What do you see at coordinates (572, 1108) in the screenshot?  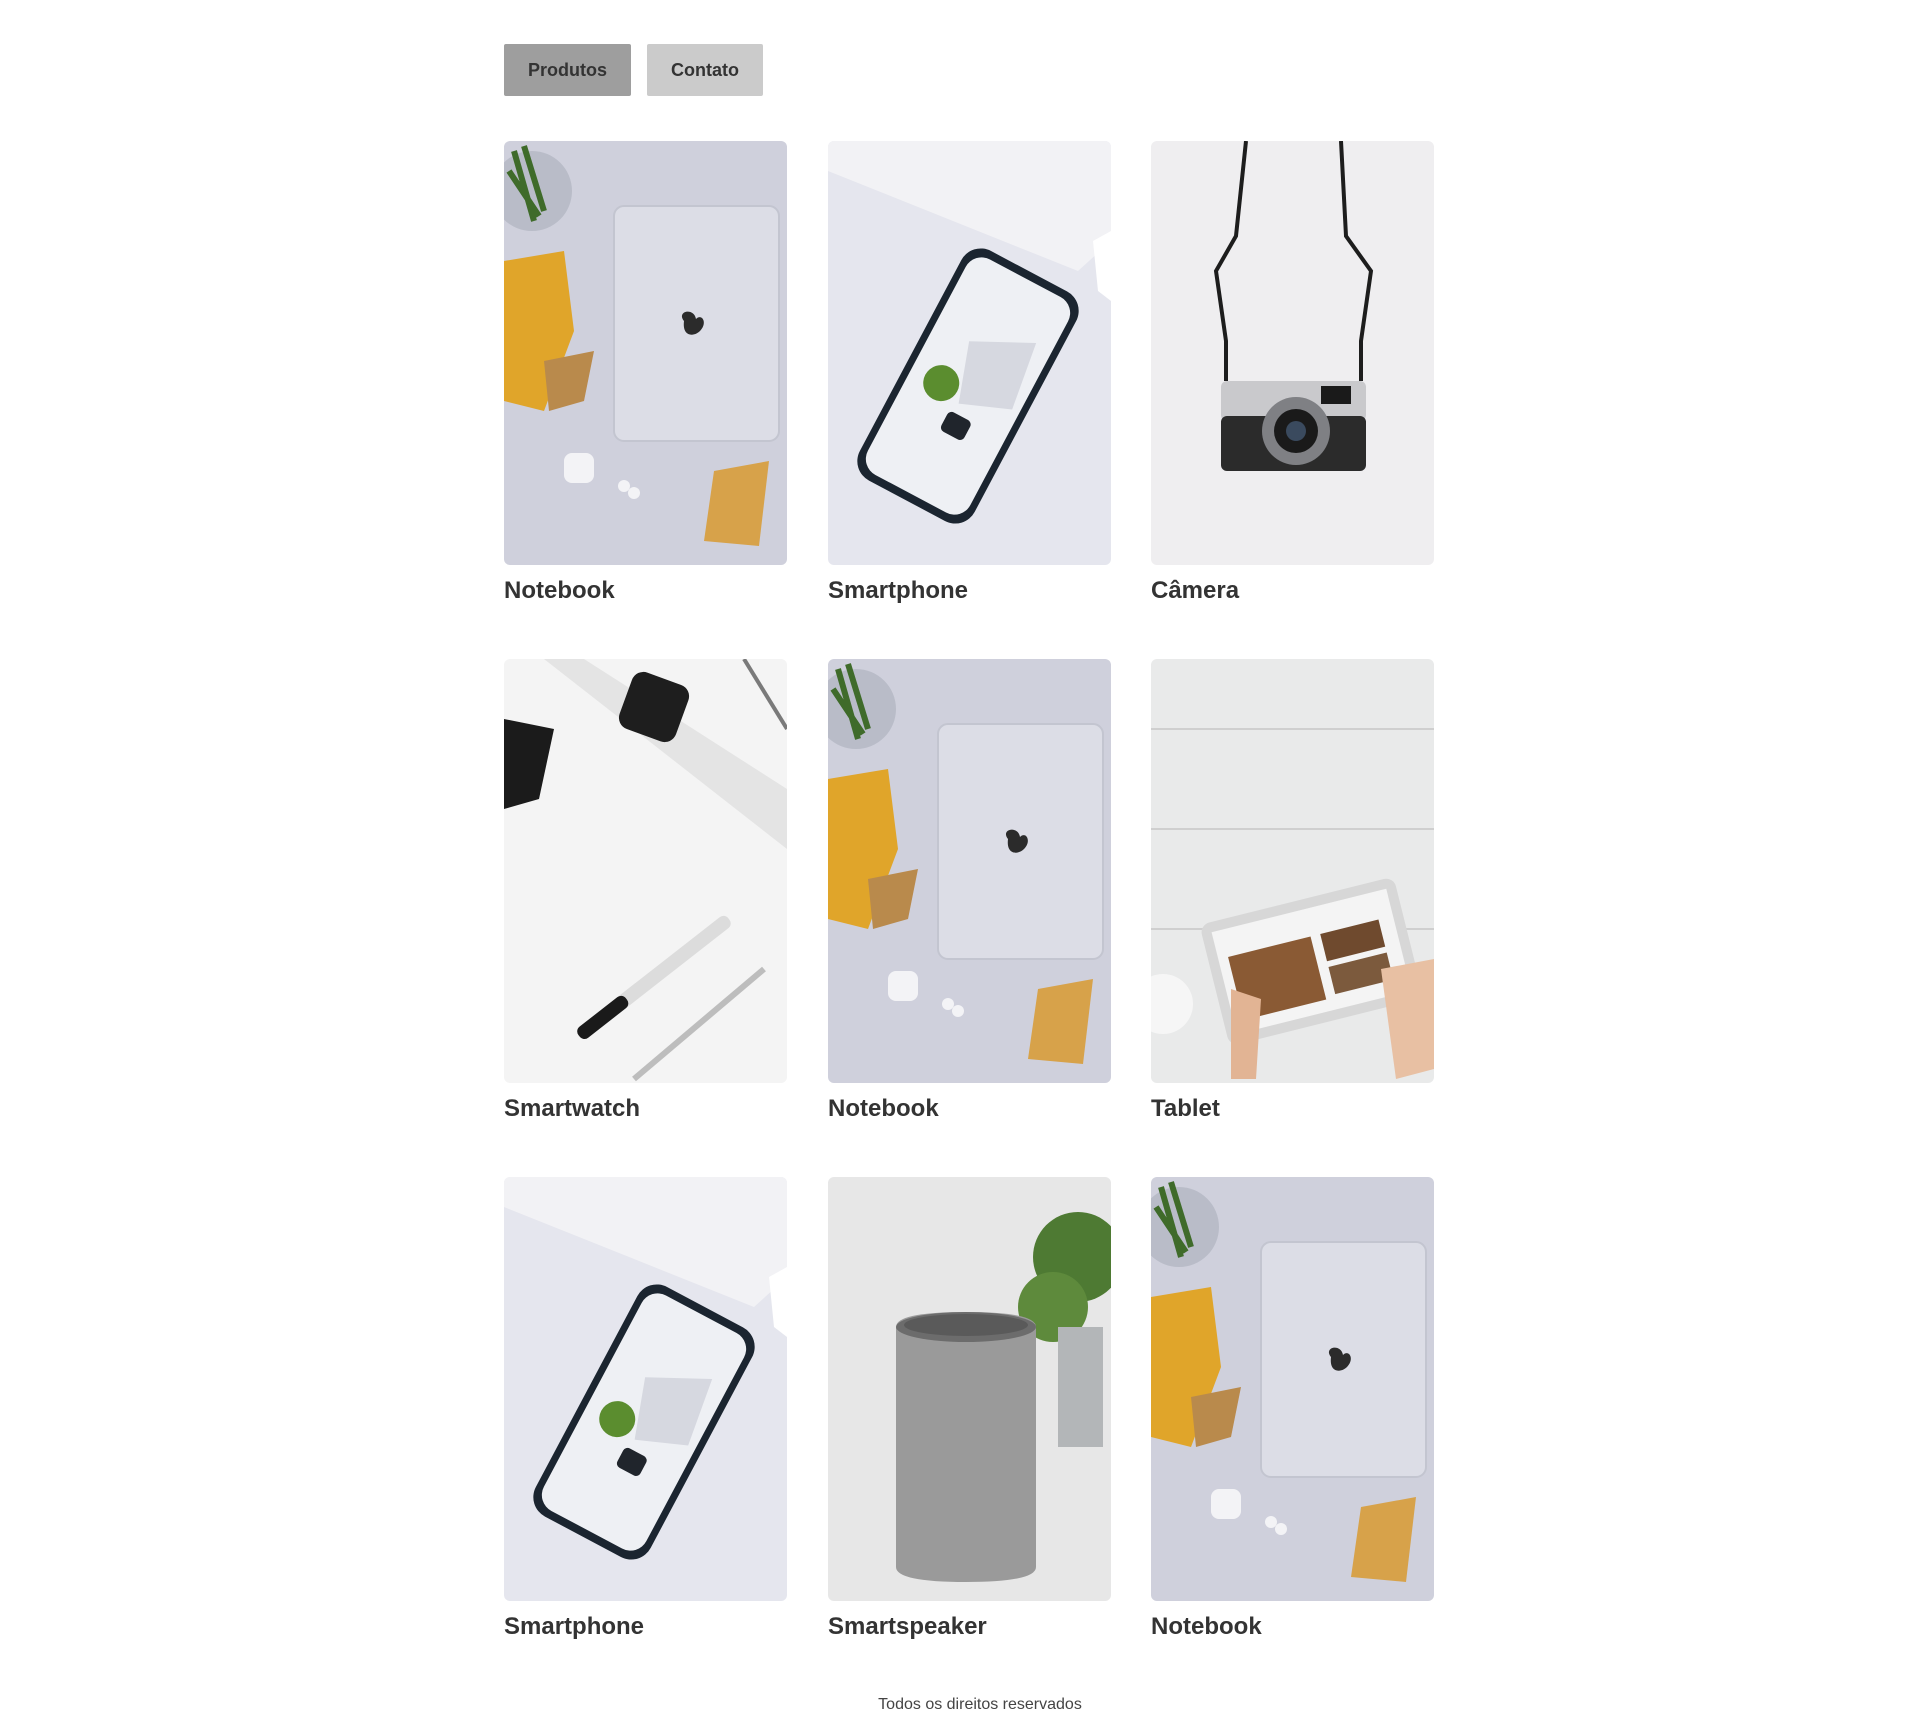 I see `product-title: Smartwatch` at bounding box center [572, 1108].